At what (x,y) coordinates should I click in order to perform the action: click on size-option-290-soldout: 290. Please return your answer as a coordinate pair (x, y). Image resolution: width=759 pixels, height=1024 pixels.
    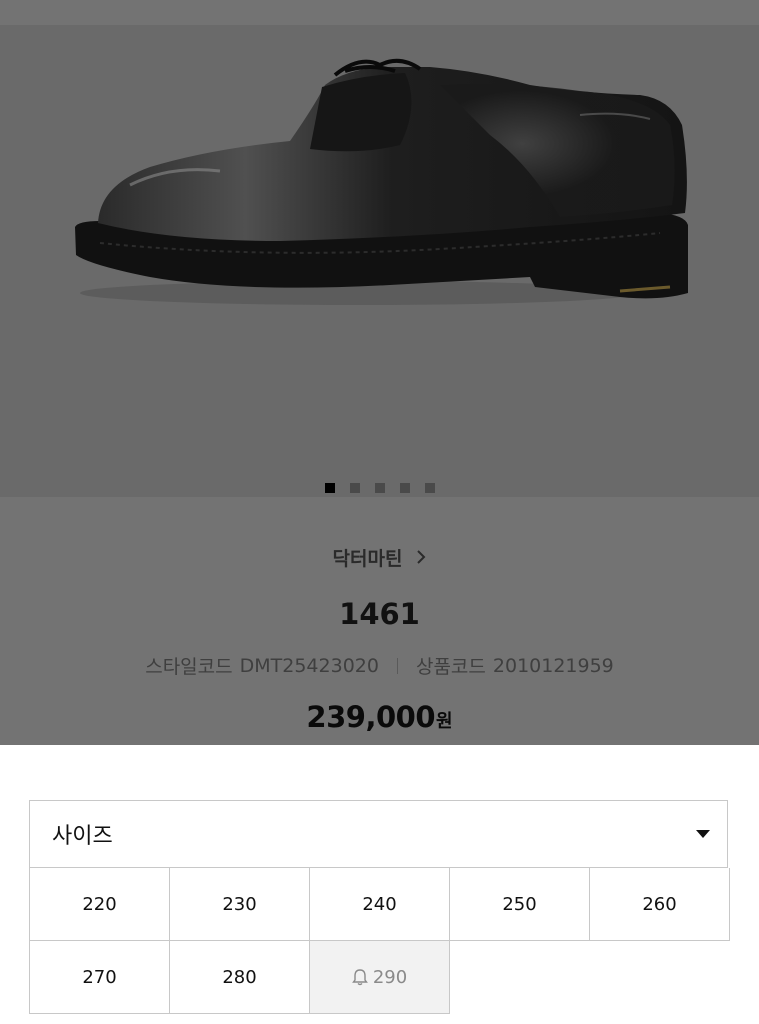
    Looking at the image, I should click on (379, 977).